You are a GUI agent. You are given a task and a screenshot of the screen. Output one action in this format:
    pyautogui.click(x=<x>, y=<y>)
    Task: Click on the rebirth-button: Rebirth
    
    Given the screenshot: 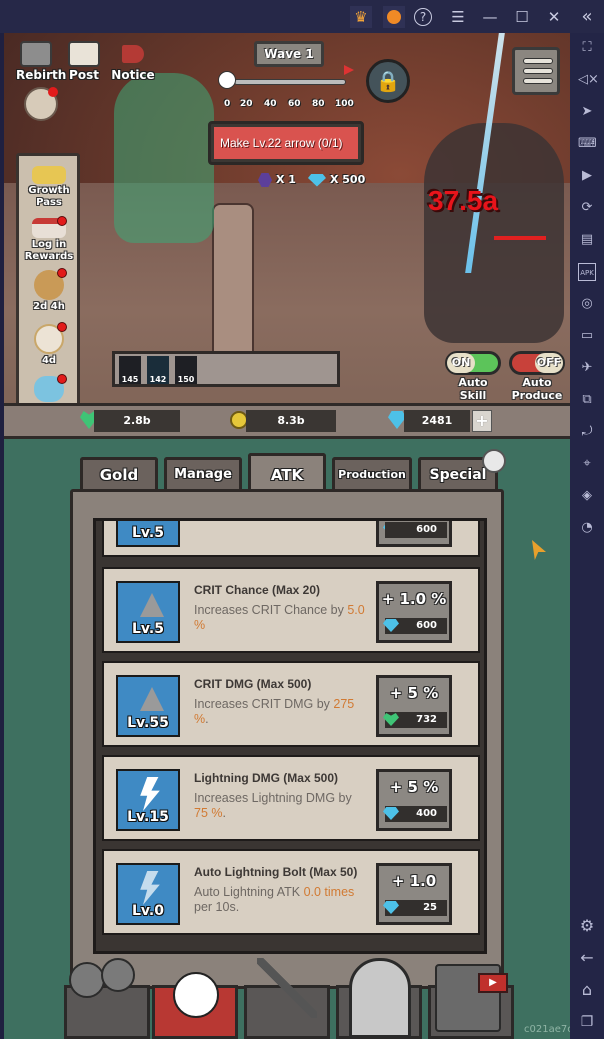 What is the action you would take?
    pyautogui.click(x=41, y=61)
    